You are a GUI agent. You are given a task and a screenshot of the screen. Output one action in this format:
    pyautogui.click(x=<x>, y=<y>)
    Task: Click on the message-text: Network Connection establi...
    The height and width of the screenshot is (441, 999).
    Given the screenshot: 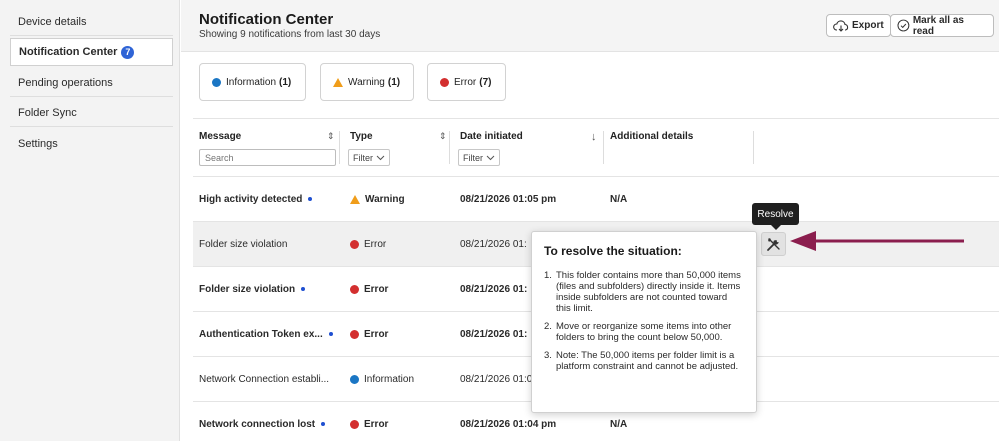 What is the action you would take?
    pyautogui.click(x=264, y=379)
    